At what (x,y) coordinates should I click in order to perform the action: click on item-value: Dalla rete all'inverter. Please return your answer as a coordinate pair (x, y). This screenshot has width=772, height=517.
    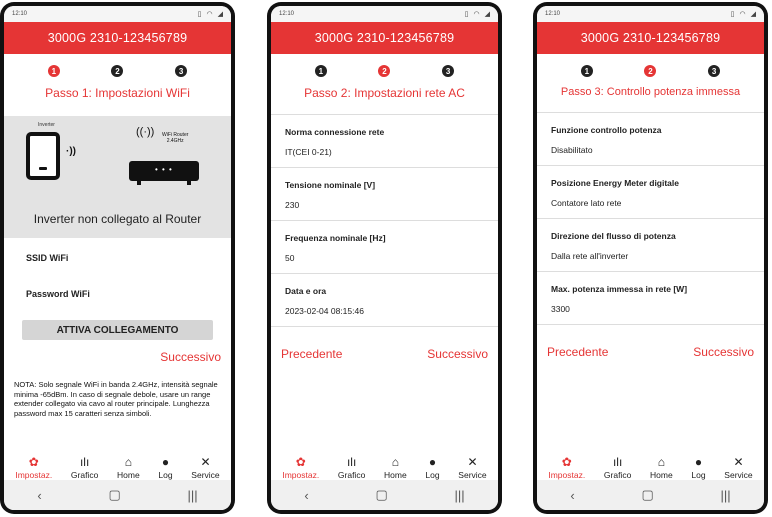
    Looking at the image, I should click on (590, 256).